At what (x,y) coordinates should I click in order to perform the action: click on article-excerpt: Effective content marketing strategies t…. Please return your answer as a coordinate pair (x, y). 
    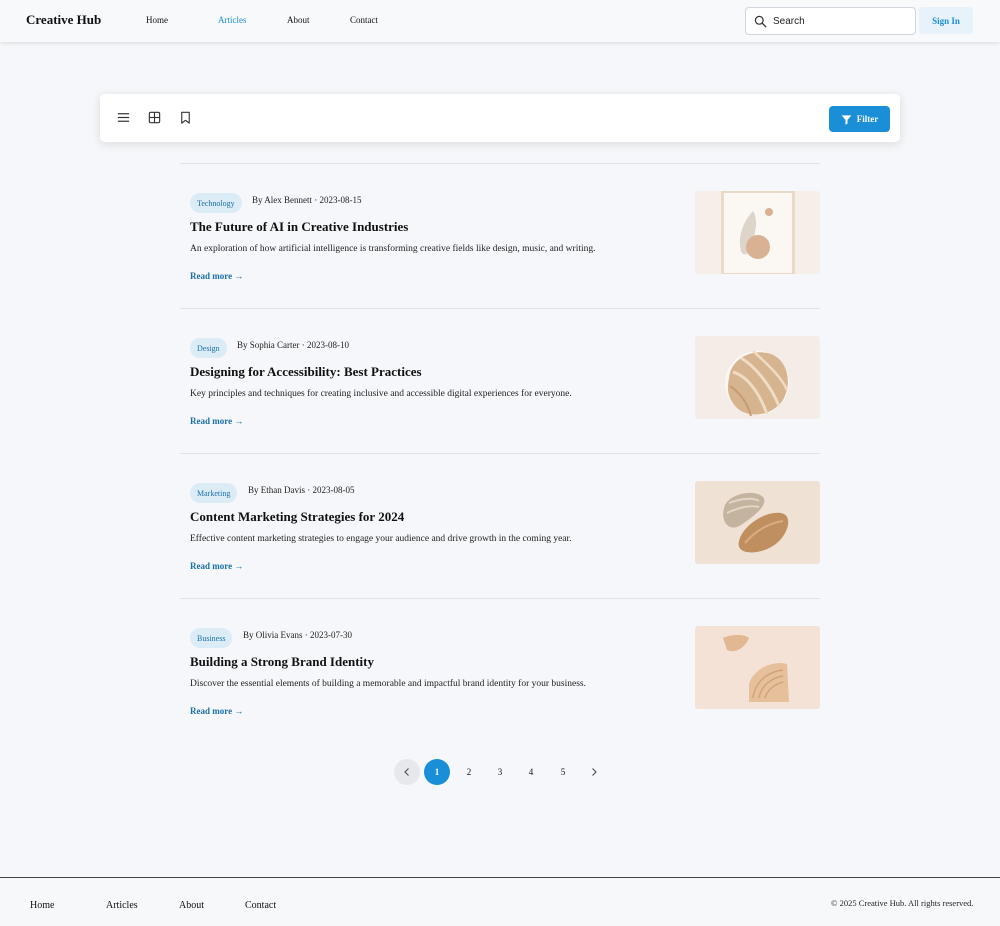
    Looking at the image, I should click on (381, 539).